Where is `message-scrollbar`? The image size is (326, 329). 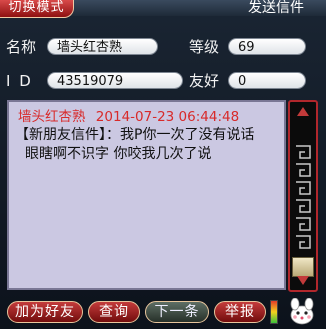
message-scrollbar is located at coordinates (303, 196).